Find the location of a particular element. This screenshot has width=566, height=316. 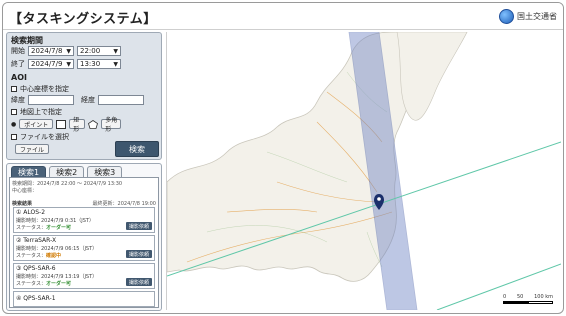

end-time-value: 13:30 is located at coordinates (90, 64).